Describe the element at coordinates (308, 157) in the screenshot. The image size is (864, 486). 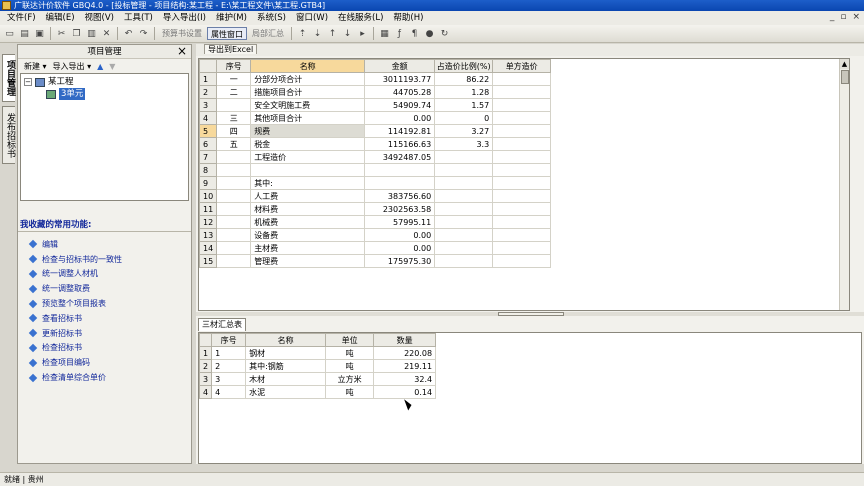
I see `cell-name: 工程造价` at that location.